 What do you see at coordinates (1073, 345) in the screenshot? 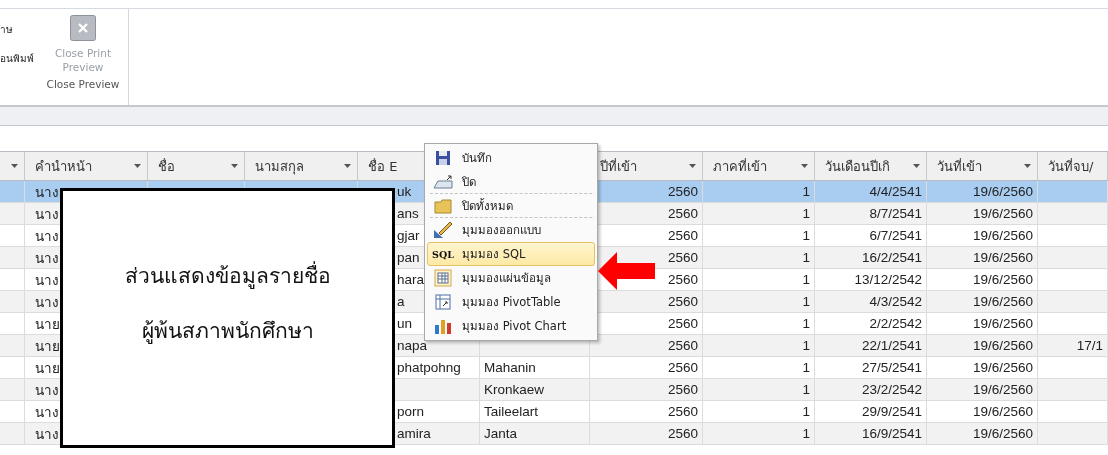
I see `table-cell: 17/1` at bounding box center [1073, 345].